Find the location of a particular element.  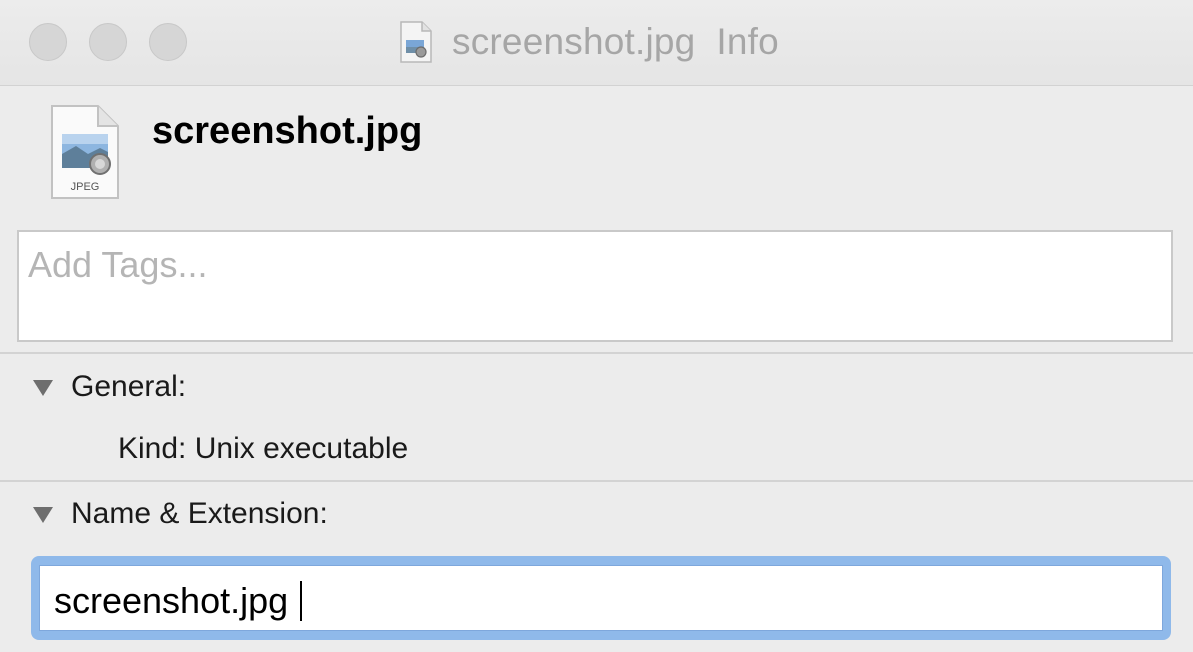

title-bar: screenshot.jpg Info is located at coordinates (596, 43).